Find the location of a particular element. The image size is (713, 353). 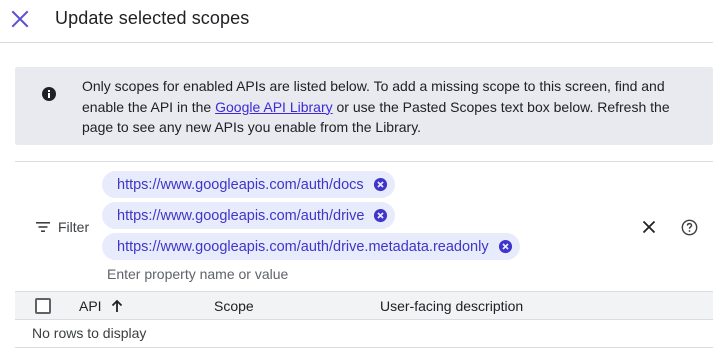

filter-chip: https://www.googleapis.com/auth/drive is located at coordinates (249, 215).